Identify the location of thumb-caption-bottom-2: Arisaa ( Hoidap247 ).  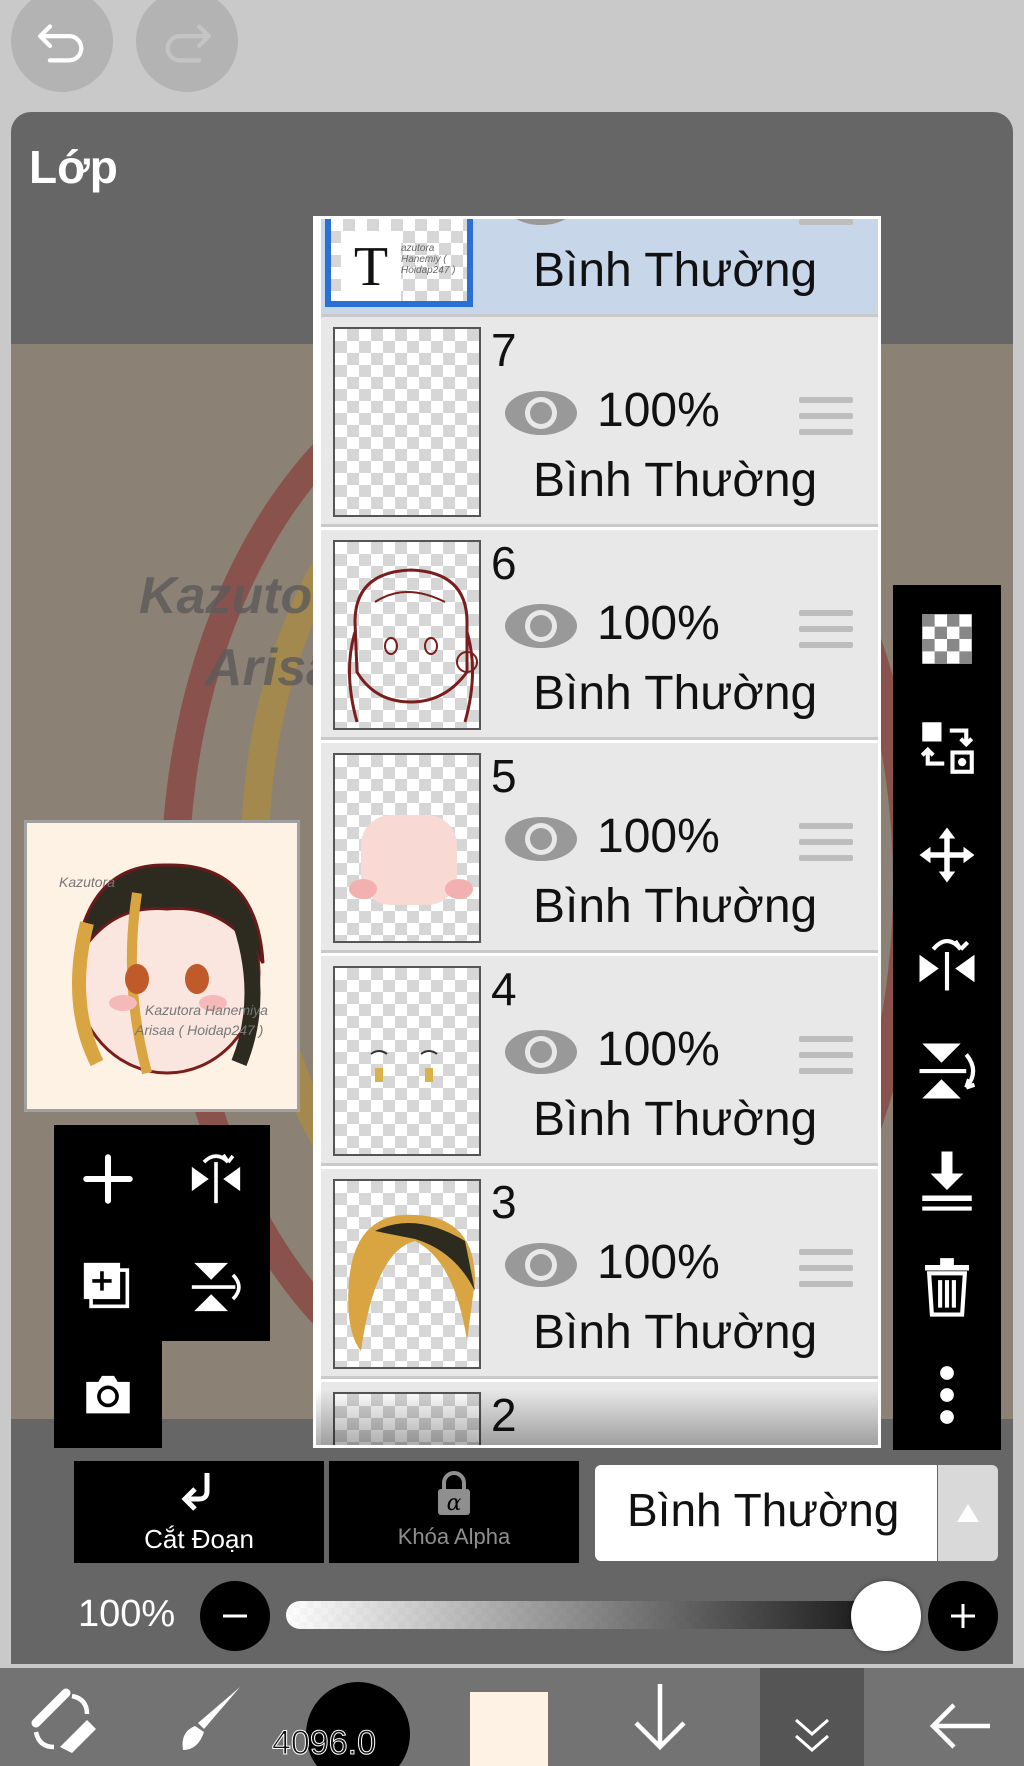
(198, 1030).